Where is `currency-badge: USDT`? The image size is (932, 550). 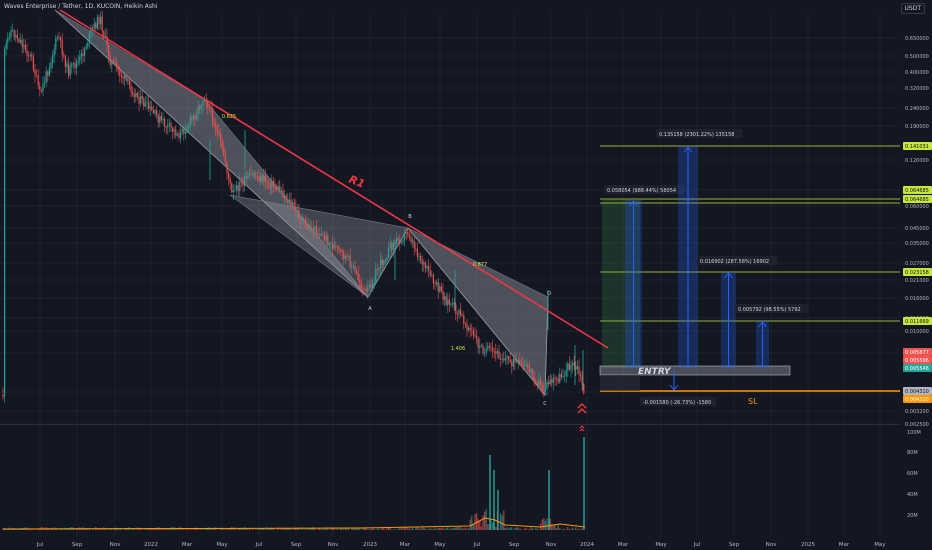
currency-badge: USDT is located at coordinates (912, 8).